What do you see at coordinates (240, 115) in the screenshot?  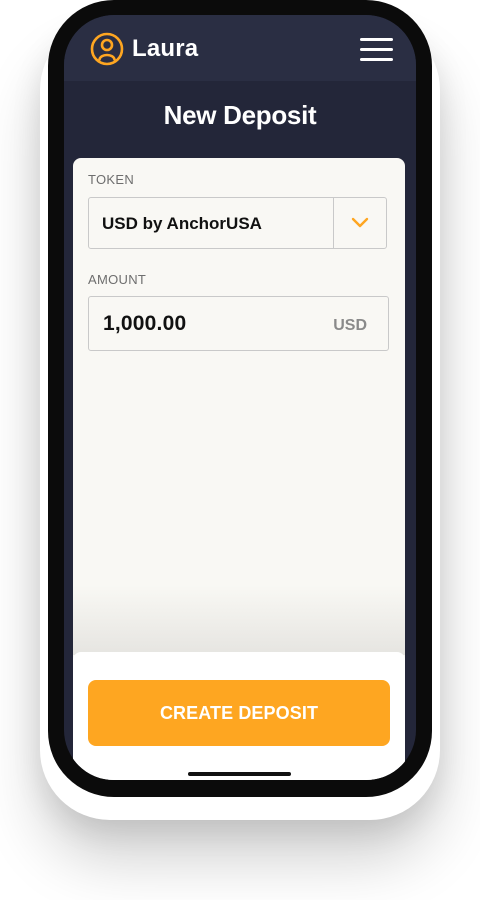 I see `page-title: New Deposit` at bounding box center [240, 115].